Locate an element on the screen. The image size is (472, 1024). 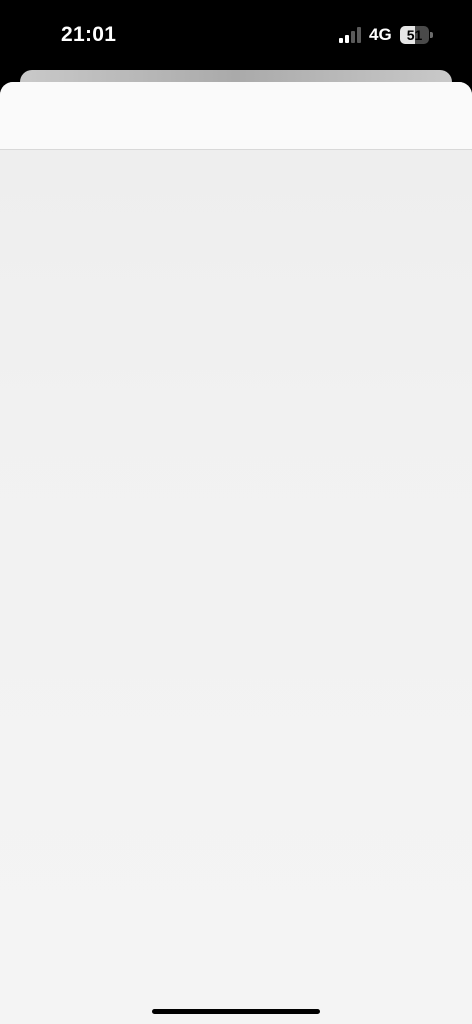
battery-body: 51 is located at coordinates (414, 35).